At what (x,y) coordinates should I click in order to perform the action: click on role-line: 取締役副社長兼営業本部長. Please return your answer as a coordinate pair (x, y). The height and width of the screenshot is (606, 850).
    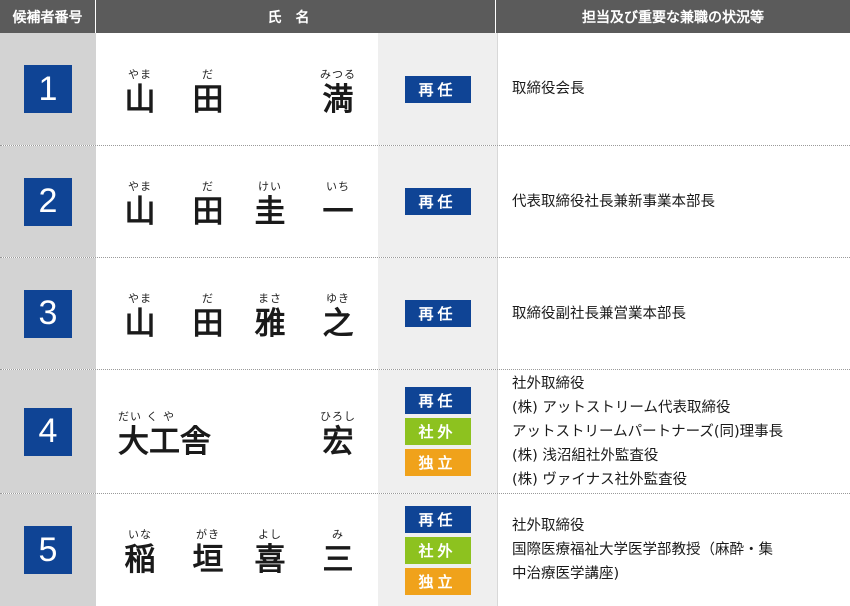
    Looking at the image, I should click on (599, 313).